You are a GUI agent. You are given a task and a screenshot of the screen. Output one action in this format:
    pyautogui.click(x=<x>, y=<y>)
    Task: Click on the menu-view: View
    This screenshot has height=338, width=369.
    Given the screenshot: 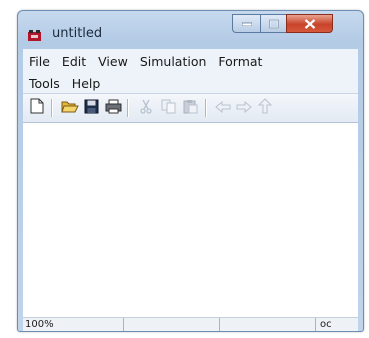 What is the action you would take?
    pyautogui.click(x=113, y=62)
    